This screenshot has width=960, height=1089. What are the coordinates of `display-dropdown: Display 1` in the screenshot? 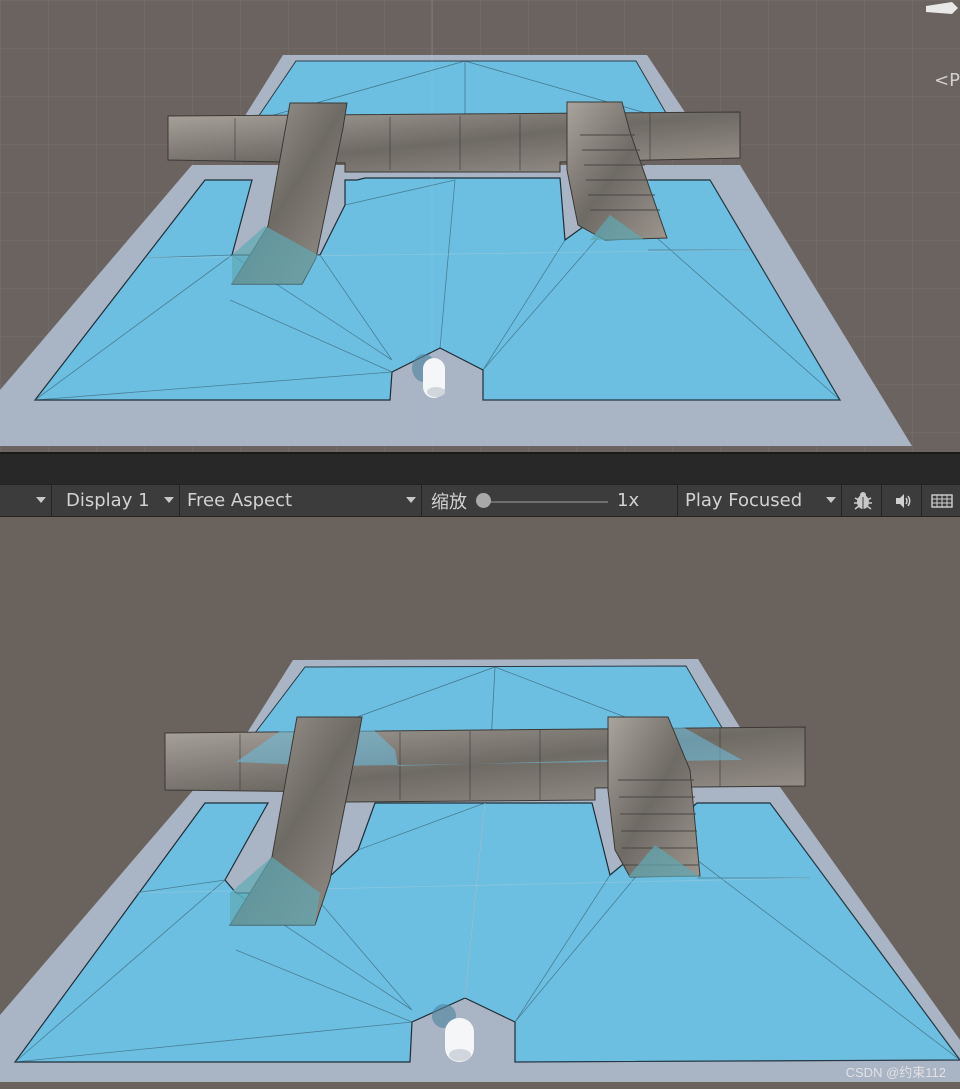 It's located at (118, 500).